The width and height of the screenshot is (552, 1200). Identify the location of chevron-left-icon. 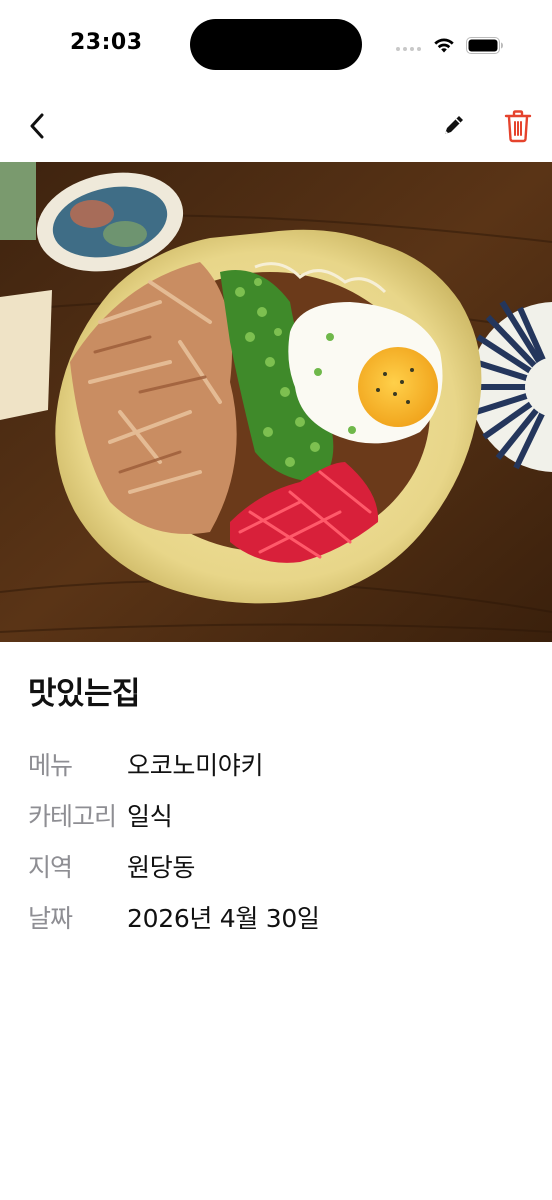
(37, 126).